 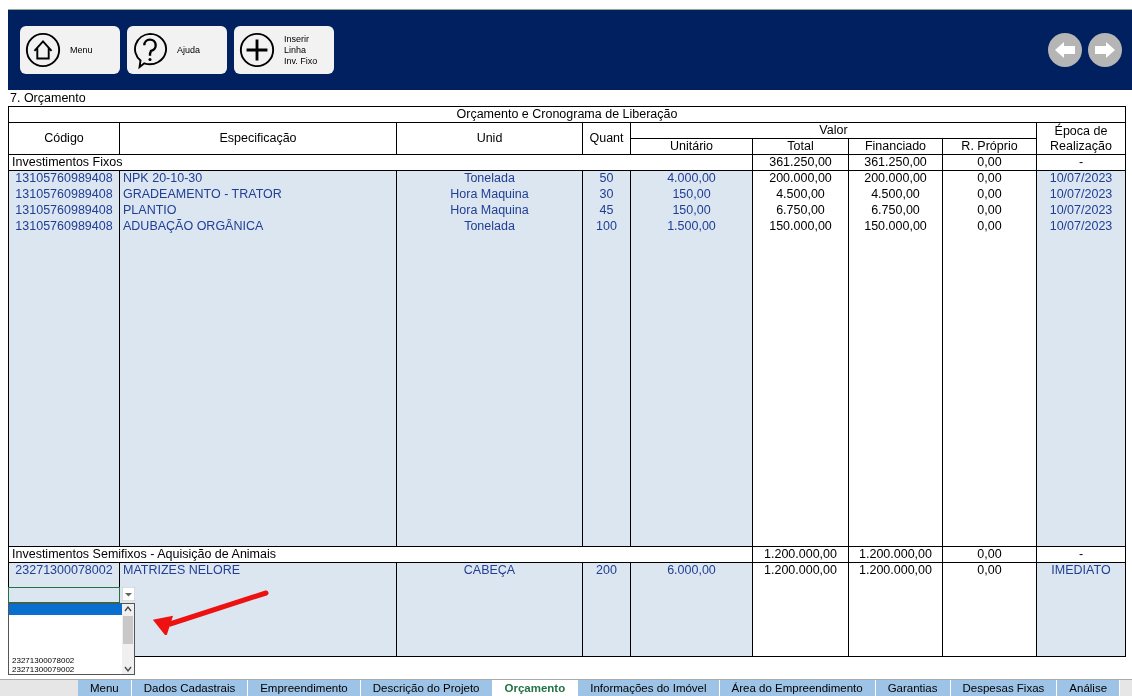 I want to click on toolbar-button: Ajuda, so click(x=177, y=50).